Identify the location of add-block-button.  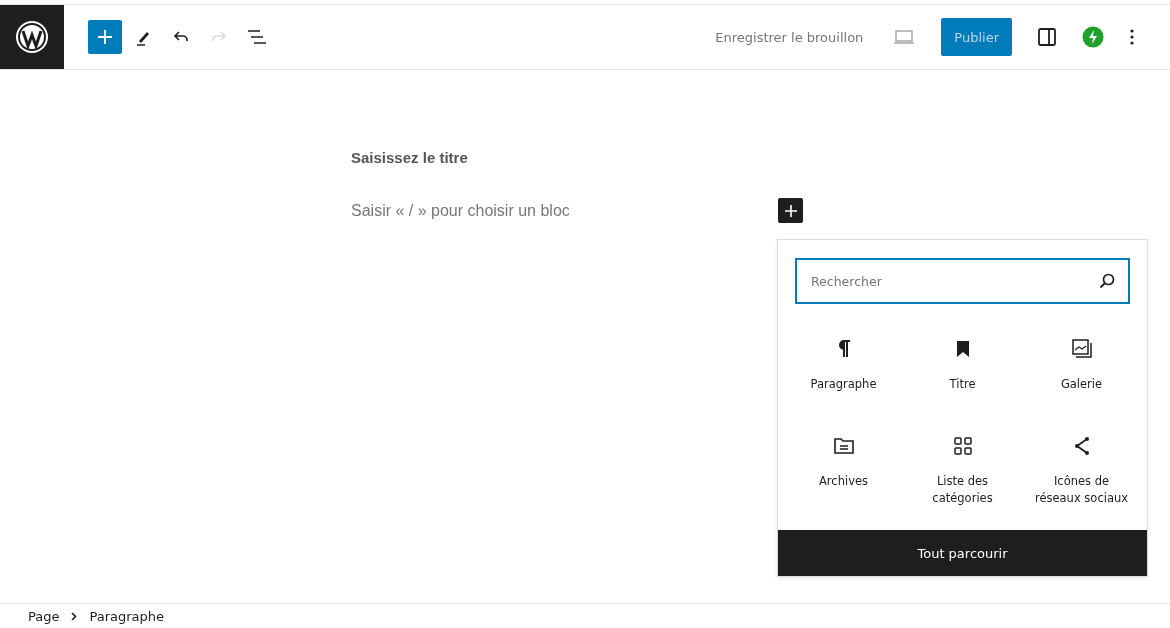
(790, 210).